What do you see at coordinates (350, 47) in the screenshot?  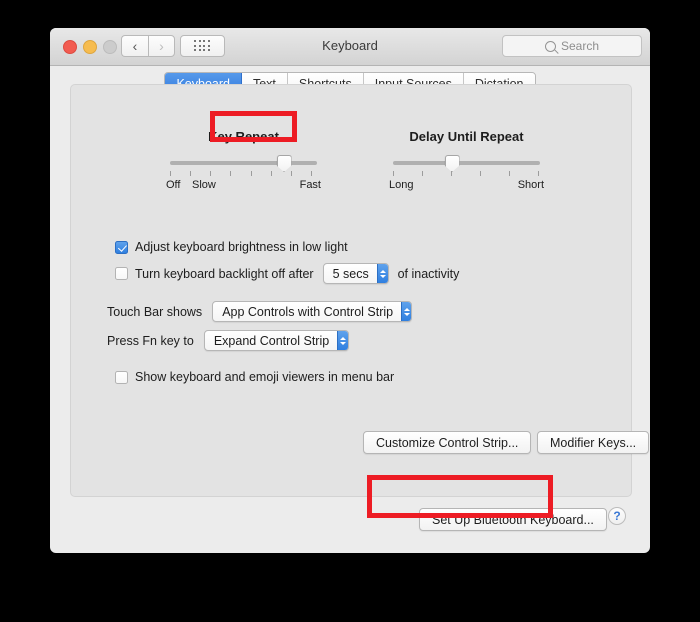 I see `window-titlebar: ‹ › Keyboard Search` at bounding box center [350, 47].